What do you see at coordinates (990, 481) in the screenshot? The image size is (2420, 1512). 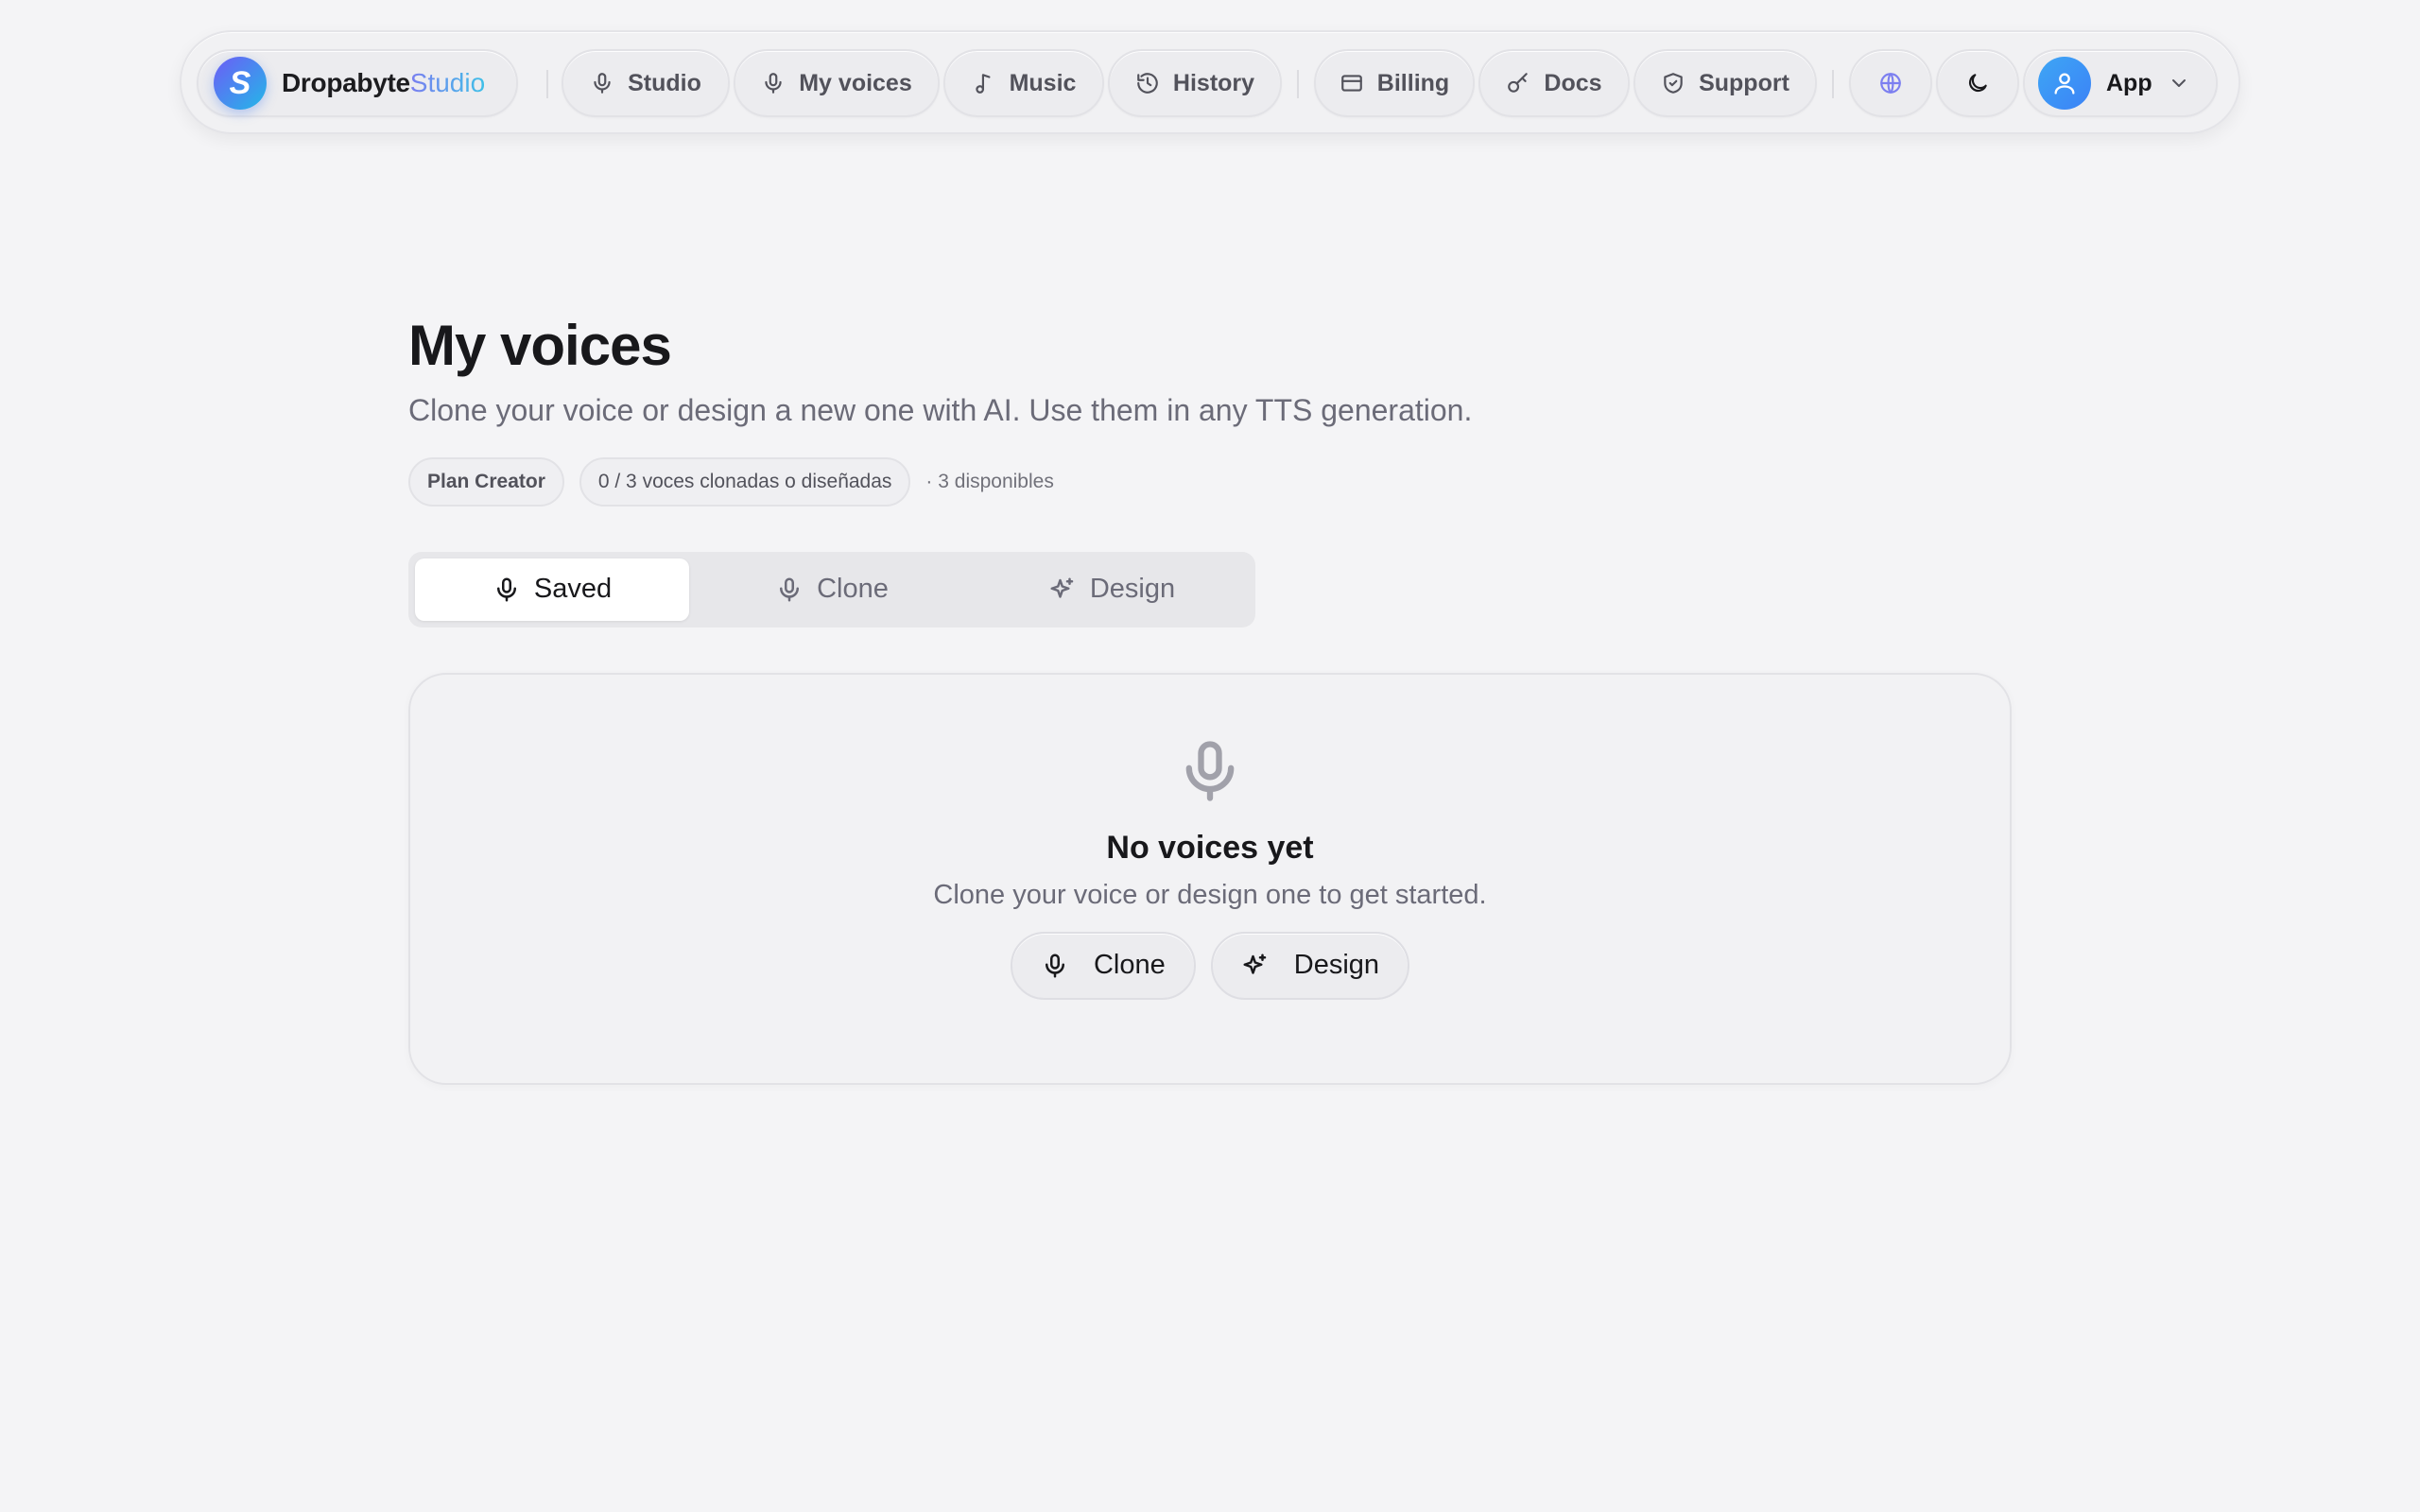 I see `available-count: · 3 disponibles` at bounding box center [990, 481].